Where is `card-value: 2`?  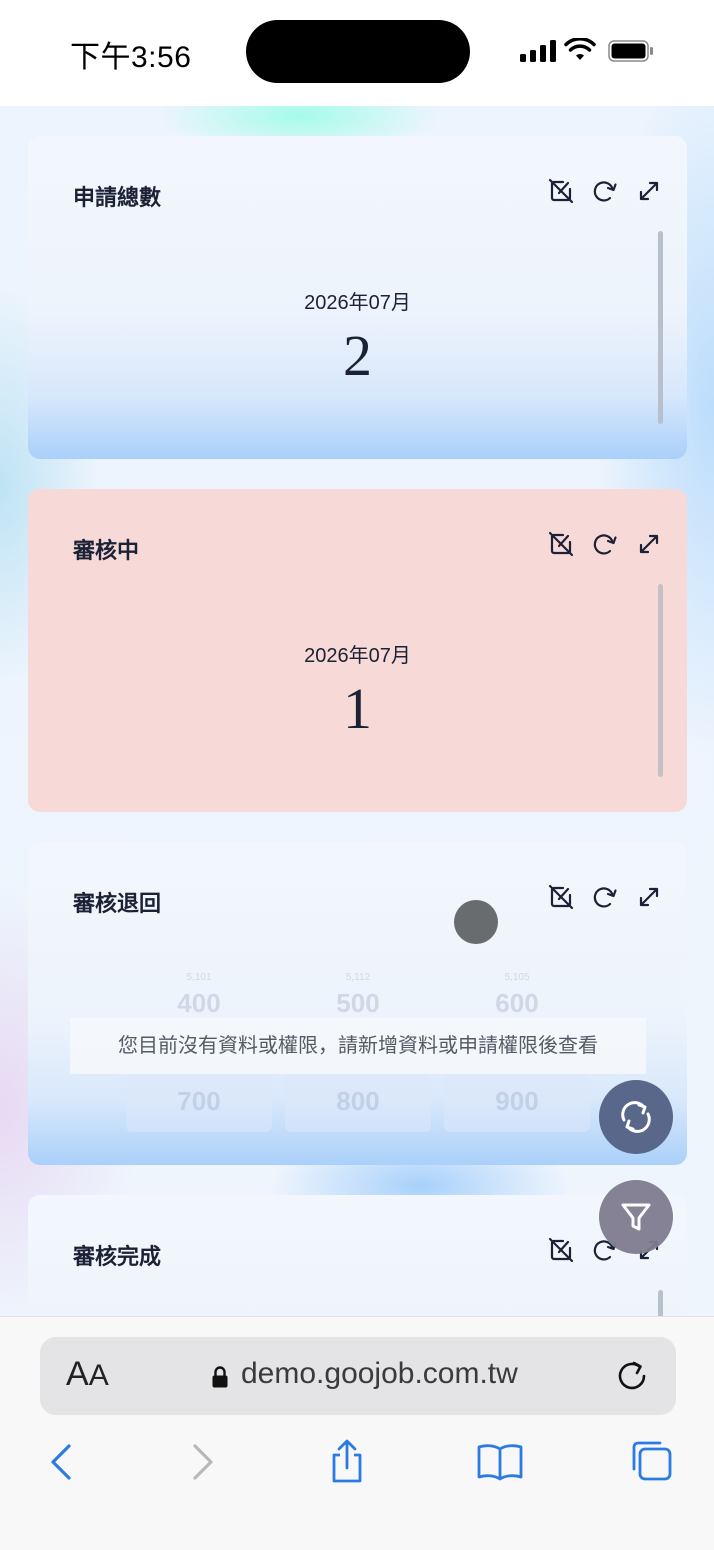 card-value: 2 is located at coordinates (357, 355).